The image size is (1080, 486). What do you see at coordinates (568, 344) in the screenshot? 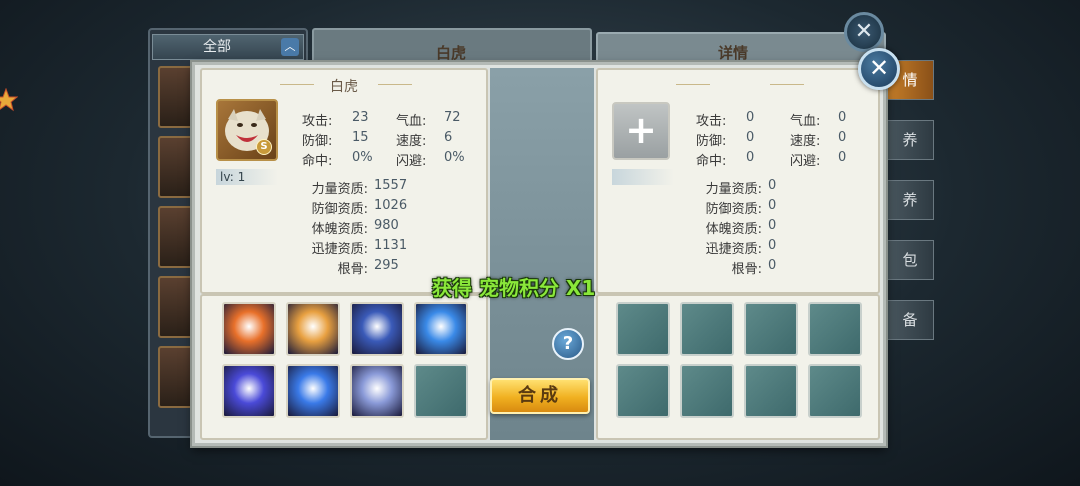
I see `help-button: ?` at bounding box center [568, 344].